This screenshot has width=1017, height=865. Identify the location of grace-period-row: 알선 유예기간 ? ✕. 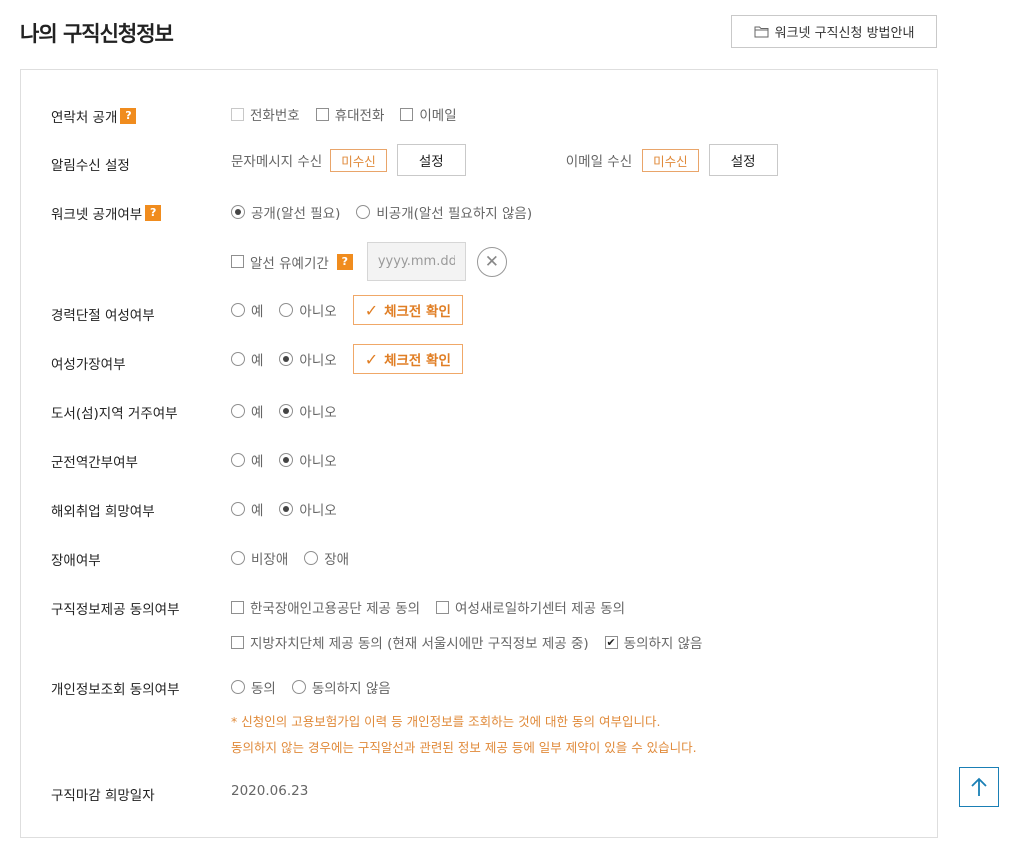
(369, 261).